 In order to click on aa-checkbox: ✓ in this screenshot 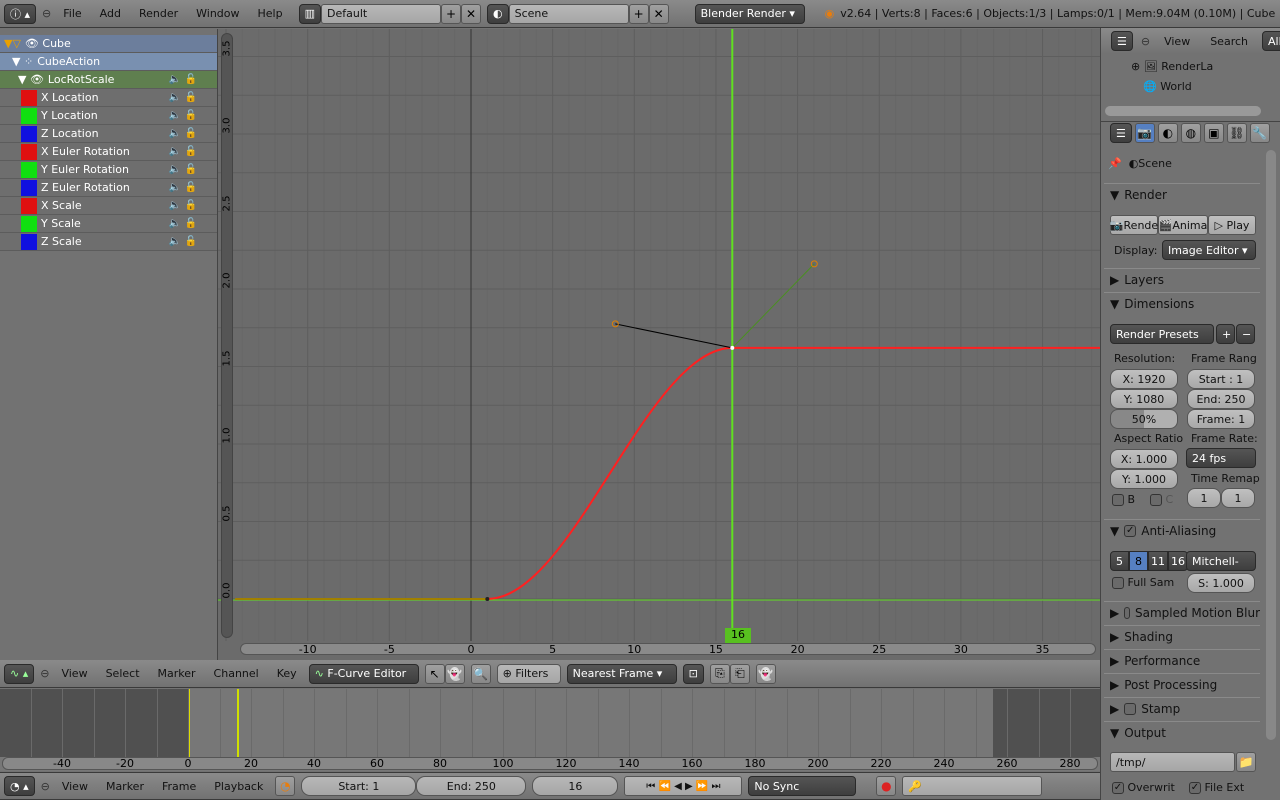, I will do `click(1130, 530)`.